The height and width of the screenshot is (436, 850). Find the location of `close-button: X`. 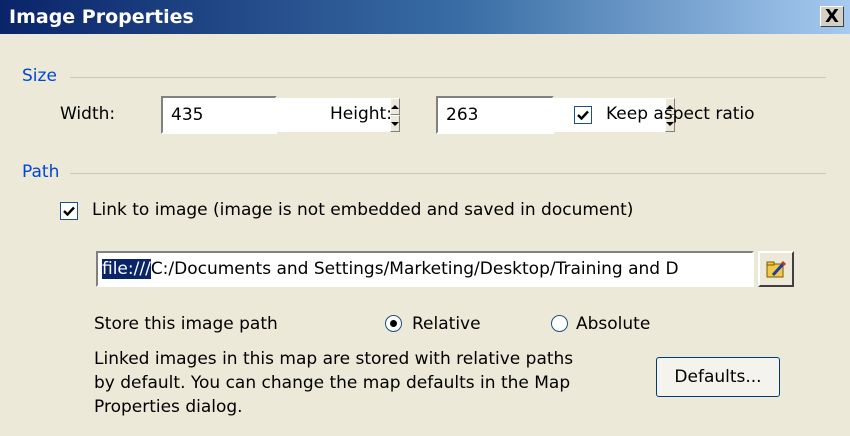

close-button: X is located at coordinates (832, 16).